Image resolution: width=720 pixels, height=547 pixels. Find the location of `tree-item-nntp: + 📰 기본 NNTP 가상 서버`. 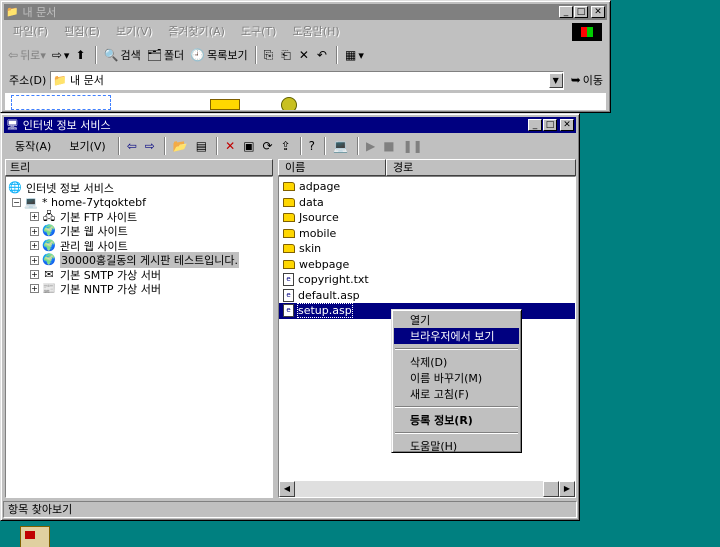

tree-item-nntp: + 📰 기본 NNTP 가상 서버 is located at coordinates (140, 289).